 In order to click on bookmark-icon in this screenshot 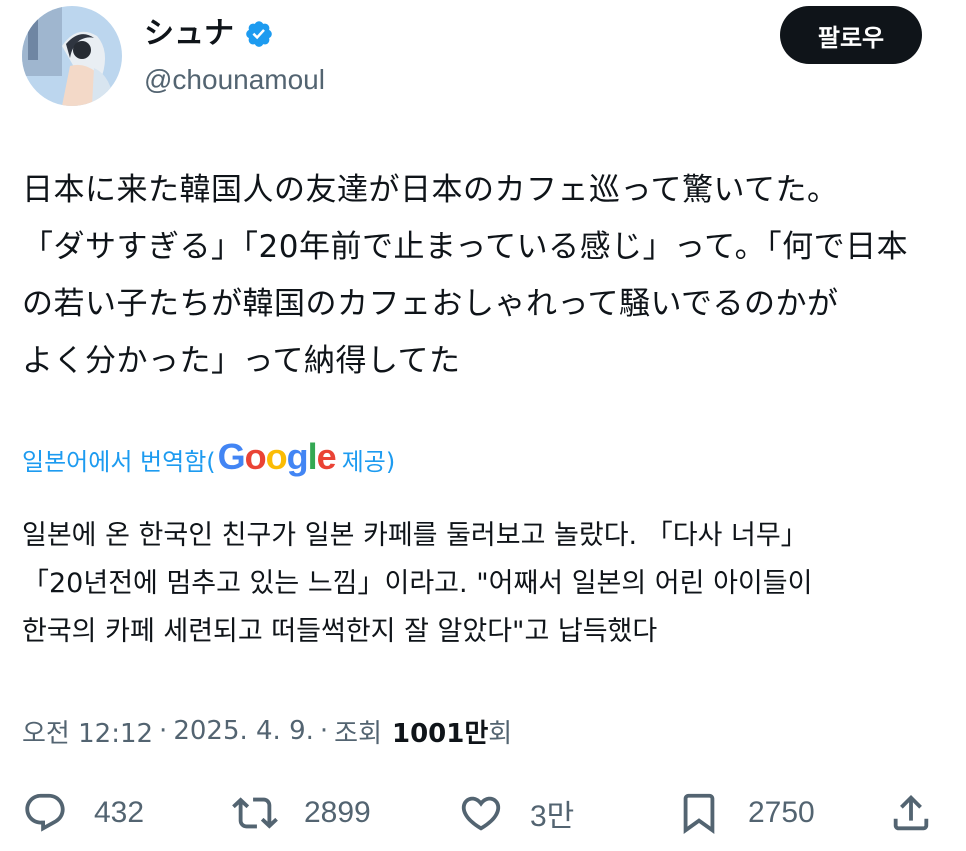, I will do `click(699, 813)`.